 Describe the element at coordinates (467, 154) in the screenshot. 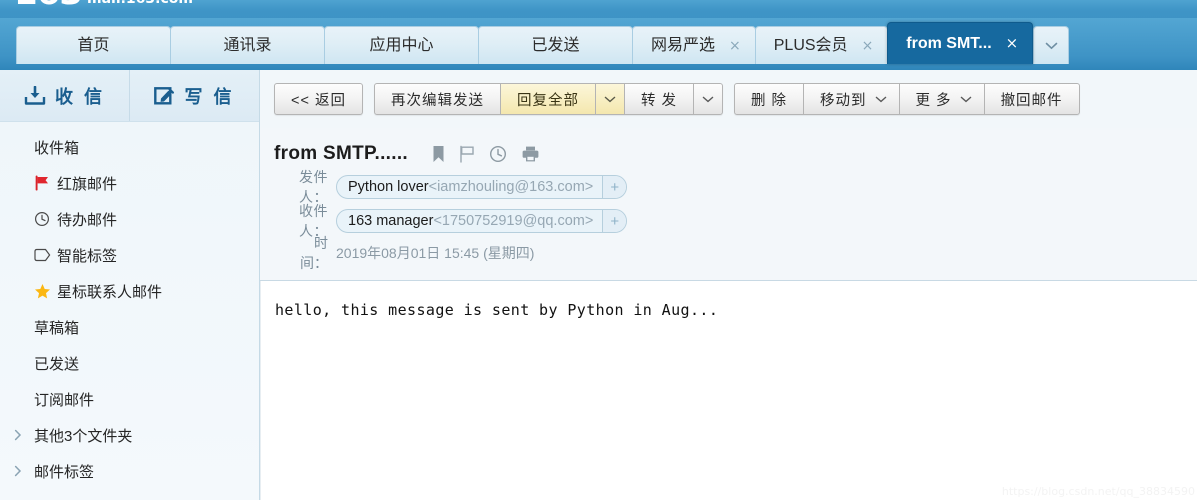

I see `flag-icon` at that location.